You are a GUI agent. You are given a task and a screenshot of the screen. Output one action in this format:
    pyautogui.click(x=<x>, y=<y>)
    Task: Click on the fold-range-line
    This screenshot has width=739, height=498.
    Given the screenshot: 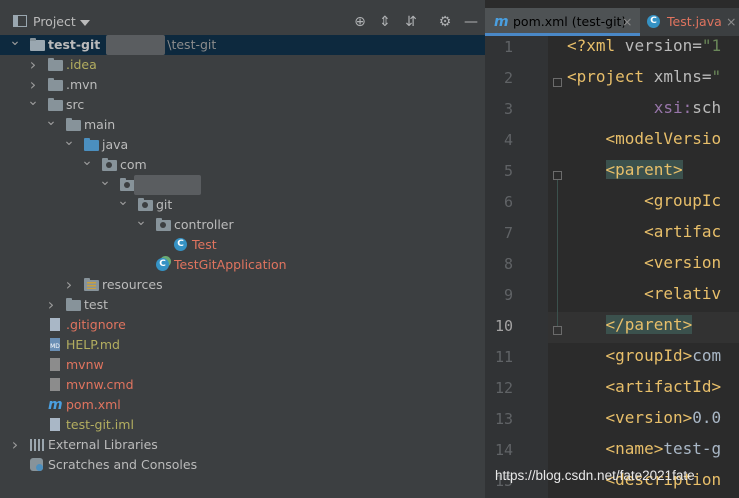 What is the action you would take?
    pyautogui.click(x=557, y=253)
    